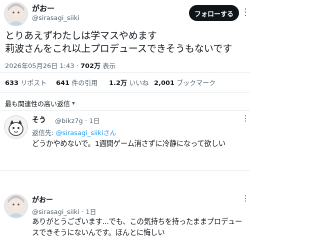  I want to click on post-header: がおー @sirasagi_siiki フォローする ⋮, so click(125, 14).